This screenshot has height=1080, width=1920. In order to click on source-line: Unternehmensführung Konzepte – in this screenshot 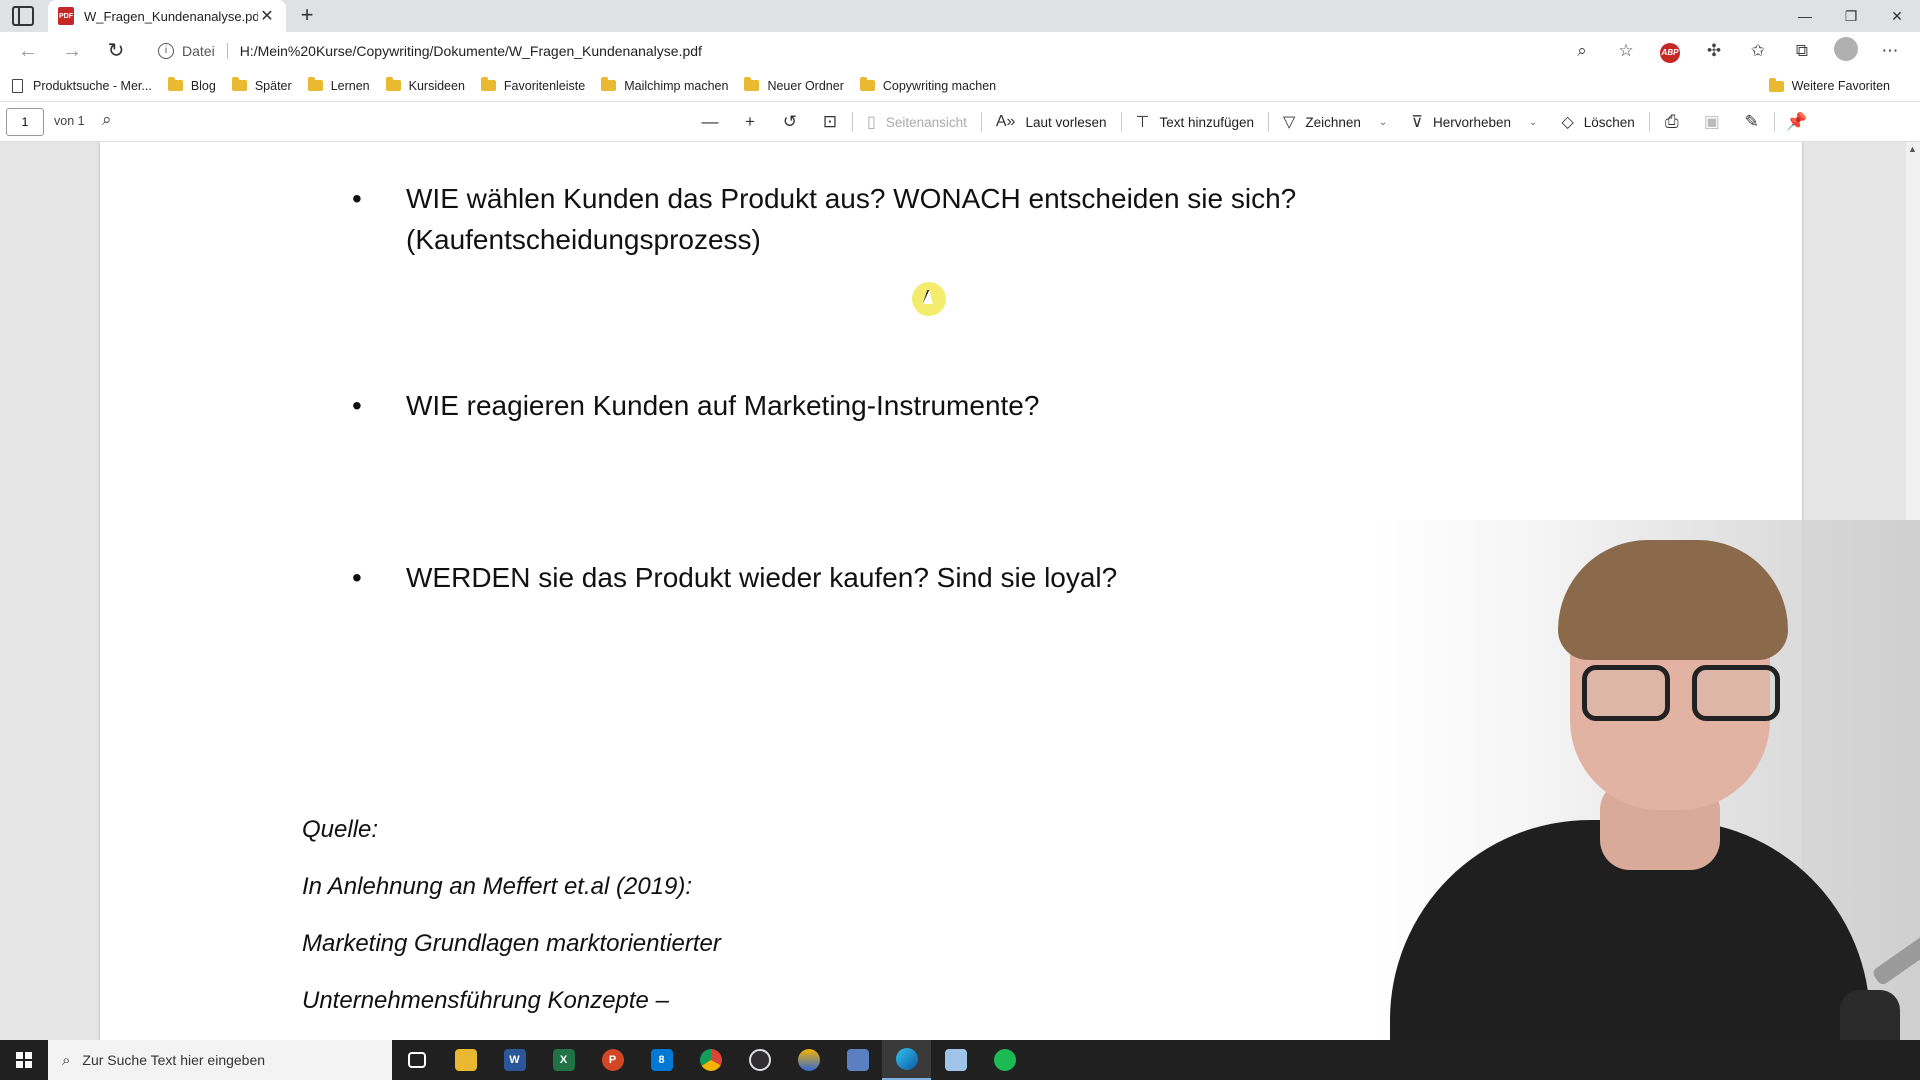, I will do `click(485, 1000)`.